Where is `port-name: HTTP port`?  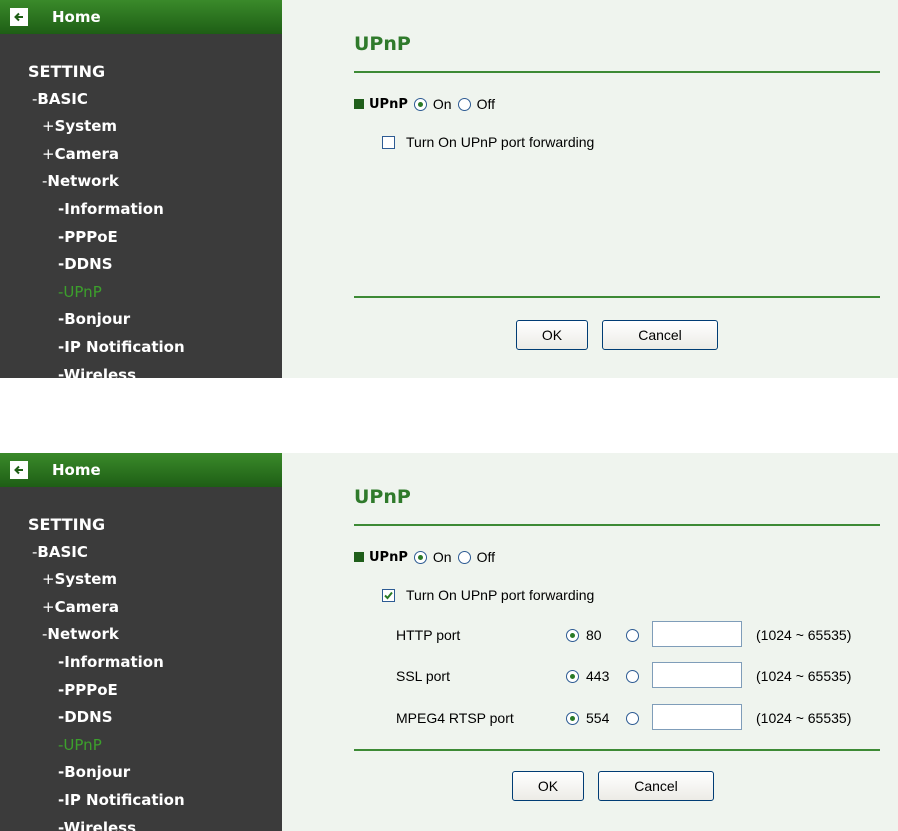 port-name: HTTP port is located at coordinates (428, 635).